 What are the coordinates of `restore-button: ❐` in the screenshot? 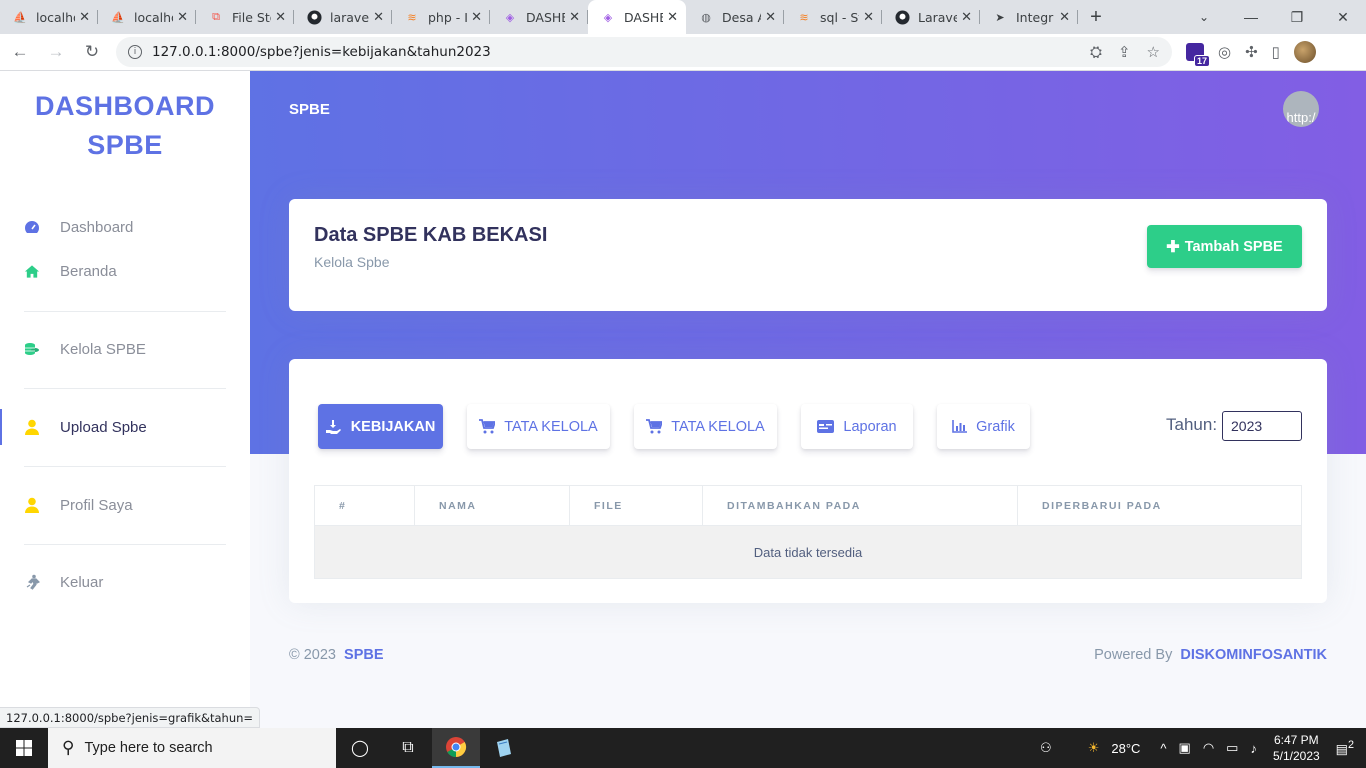 It's located at (1297, 17).